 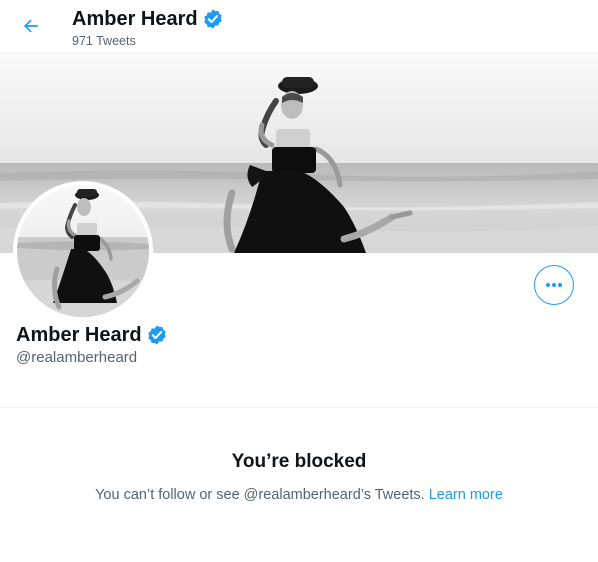 I want to click on profile-header: Amber Heard 971 Tweets, so click(x=299, y=26).